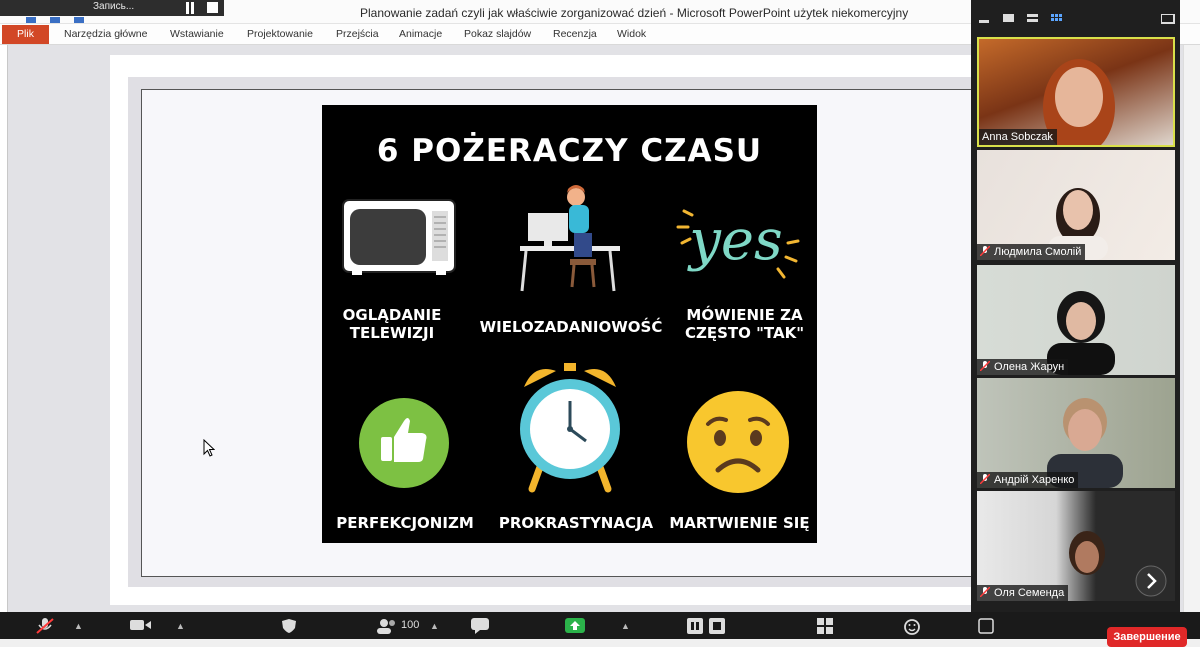 The height and width of the screenshot is (647, 1200). Describe the element at coordinates (392, 333) in the screenshot. I see `label-line: TELEWIZJI` at that location.